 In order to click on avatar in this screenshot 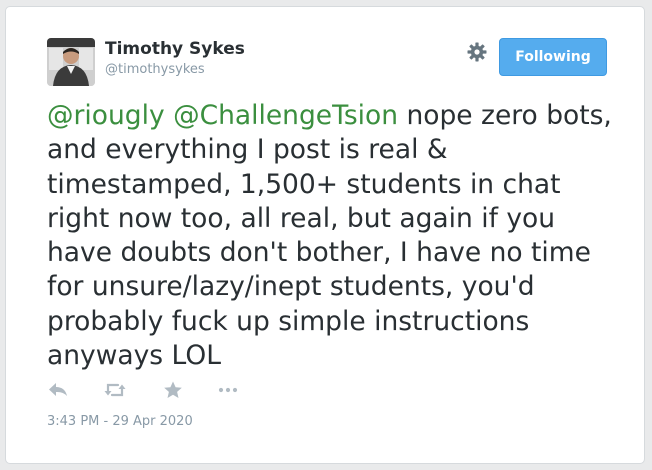, I will do `click(71, 62)`.